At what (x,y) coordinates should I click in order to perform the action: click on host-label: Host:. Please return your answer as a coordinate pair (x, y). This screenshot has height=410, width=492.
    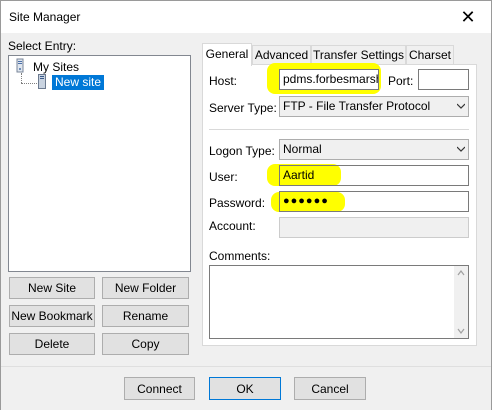
    Looking at the image, I should click on (223, 81).